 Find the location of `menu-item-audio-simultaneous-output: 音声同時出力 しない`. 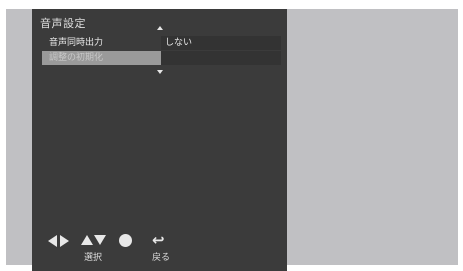

menu-item-audio-simultaneous-output: 音声同時出力 しない is located at coordinates (161, 43).